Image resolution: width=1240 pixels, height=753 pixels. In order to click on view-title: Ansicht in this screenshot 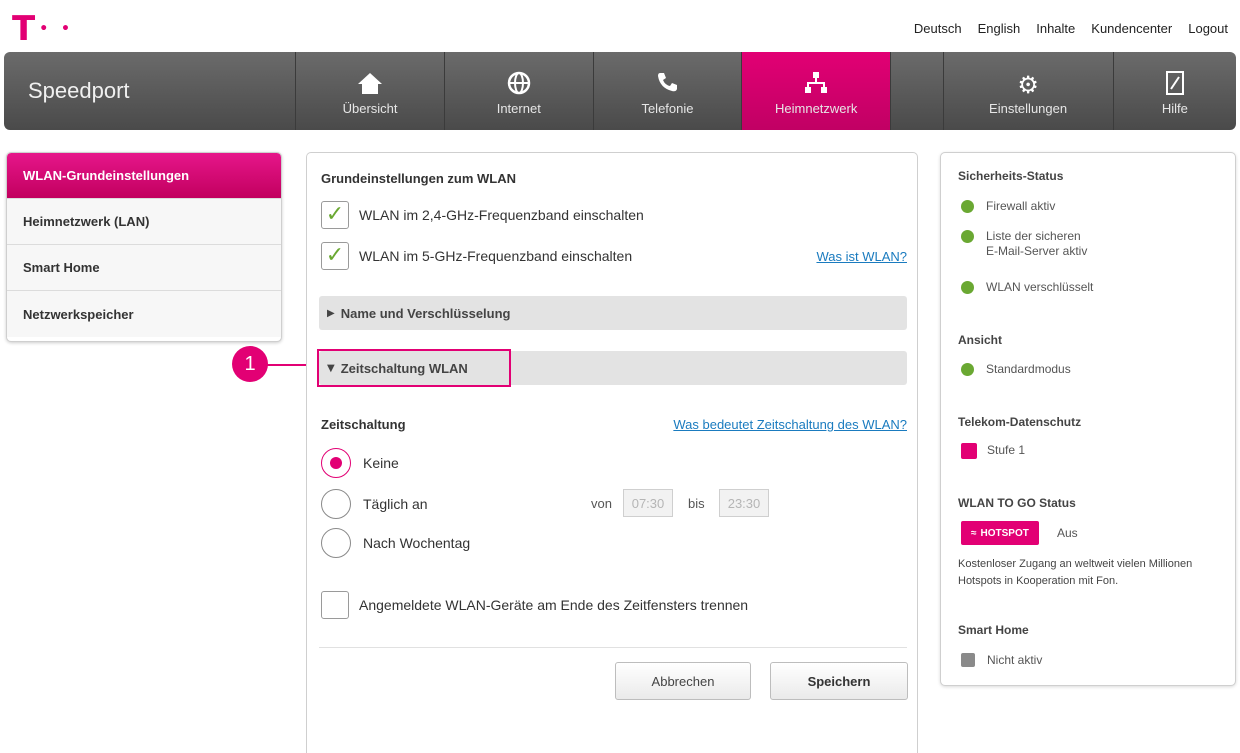, I will do `click(980, 340)`.